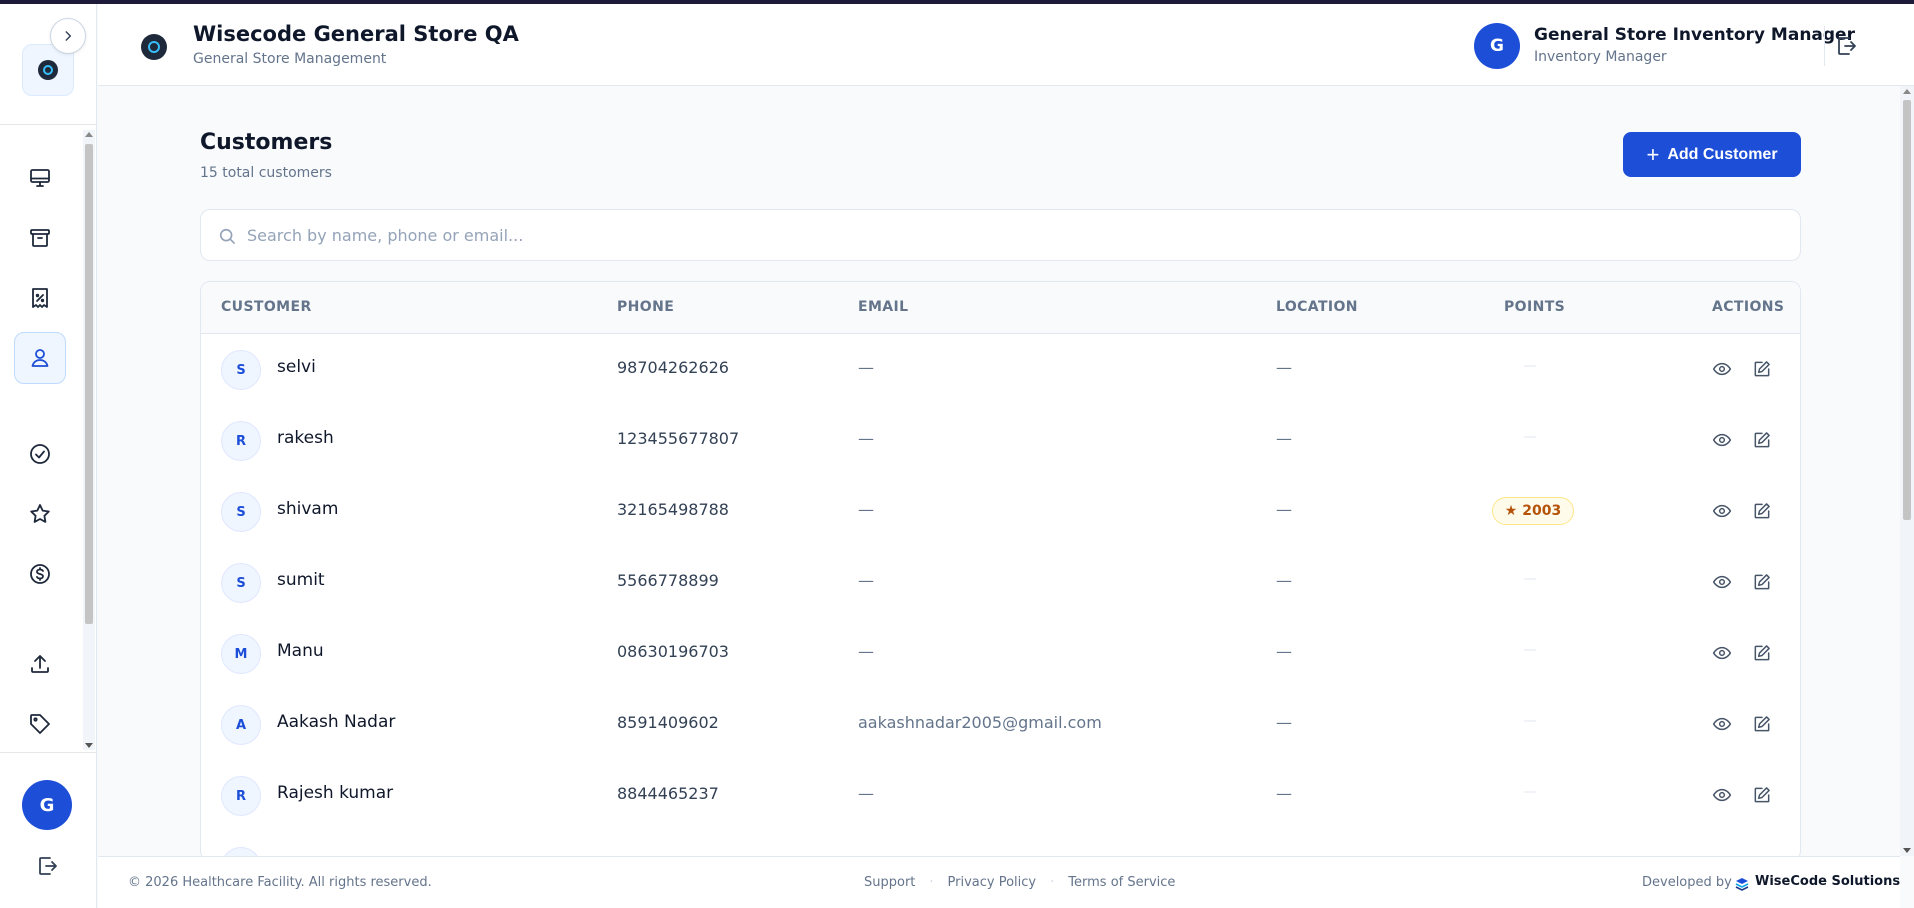 The height and width of the screenshot is (908, 1914). I want to click on sidebar-scrollbar, so click(89, 440).